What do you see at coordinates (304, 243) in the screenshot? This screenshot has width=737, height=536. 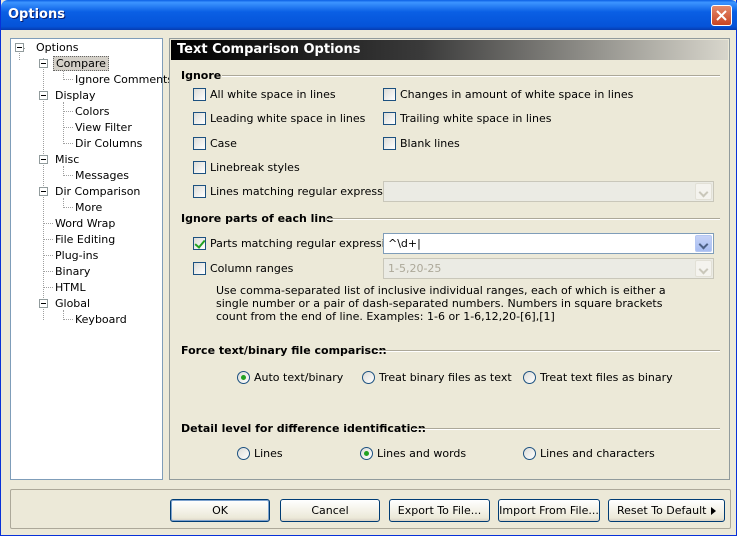 I see `parts-regex-label: Parts matching regular expression` at bounding box center [304, 243].